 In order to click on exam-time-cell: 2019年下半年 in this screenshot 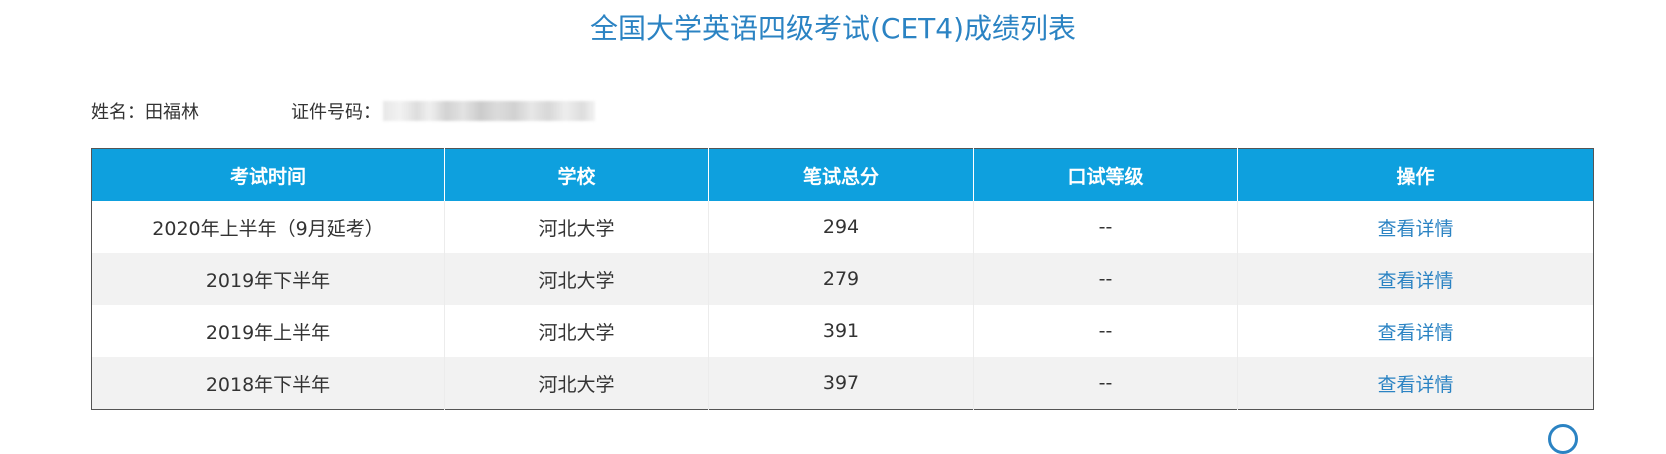, I will do `click(268, 279)`.